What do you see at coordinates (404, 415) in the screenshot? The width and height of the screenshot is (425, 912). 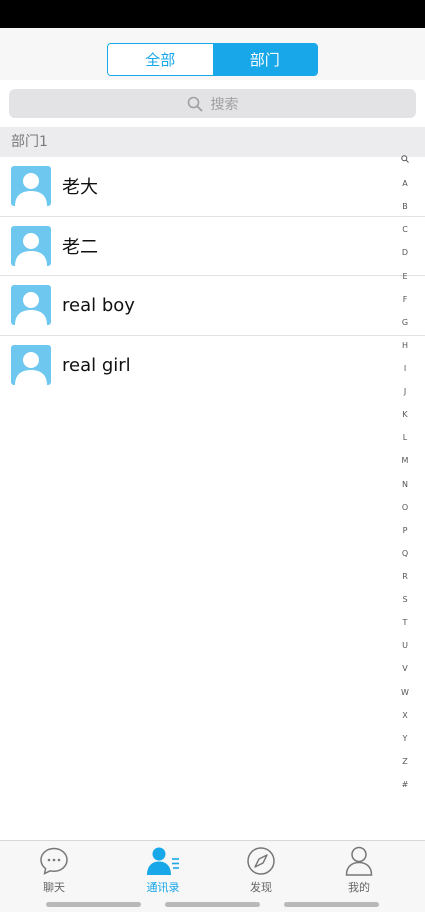 I see `index-letter: K` at bounding box center [404, 415].